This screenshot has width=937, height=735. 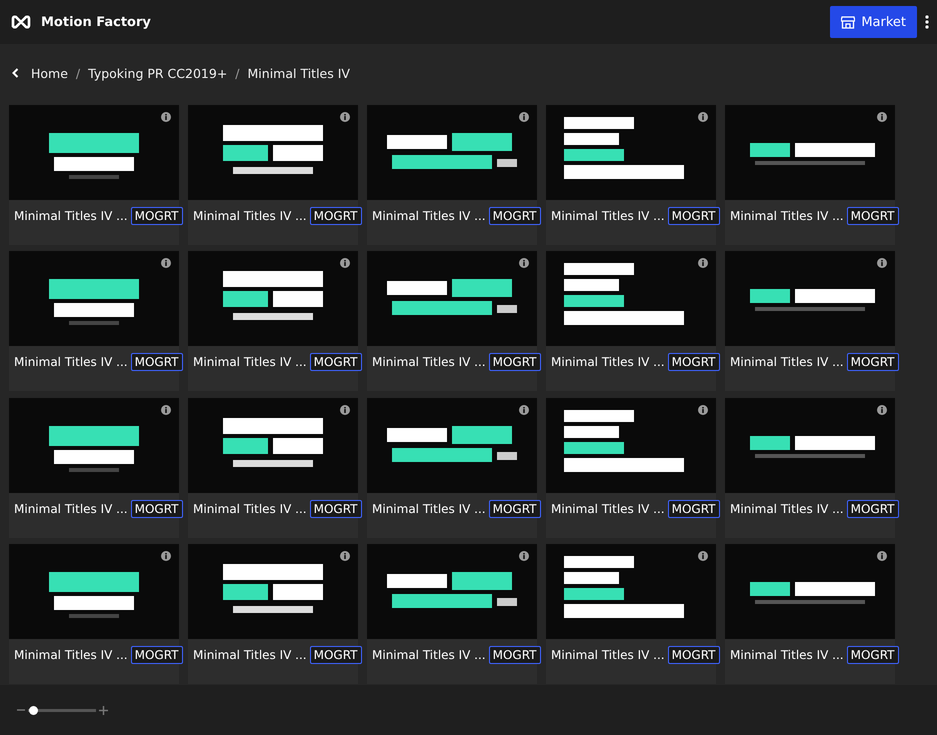 What do you see at coordinates (927, 22) in the screenshot?
I see `more-options-icon` at bounding box center [927, 22].